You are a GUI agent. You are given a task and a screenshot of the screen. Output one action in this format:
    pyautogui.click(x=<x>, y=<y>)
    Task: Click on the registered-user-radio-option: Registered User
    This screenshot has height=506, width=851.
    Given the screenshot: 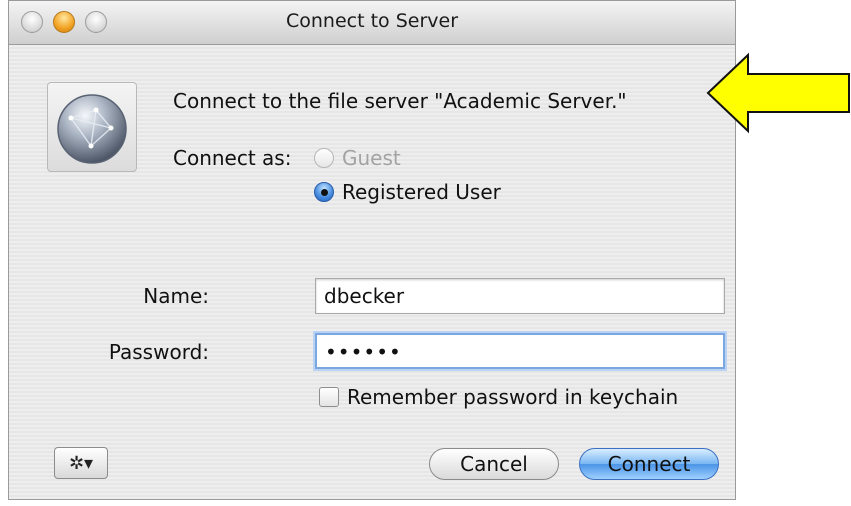 What is the action you would take?
    pyautogui.click(x=407, y=192)
    